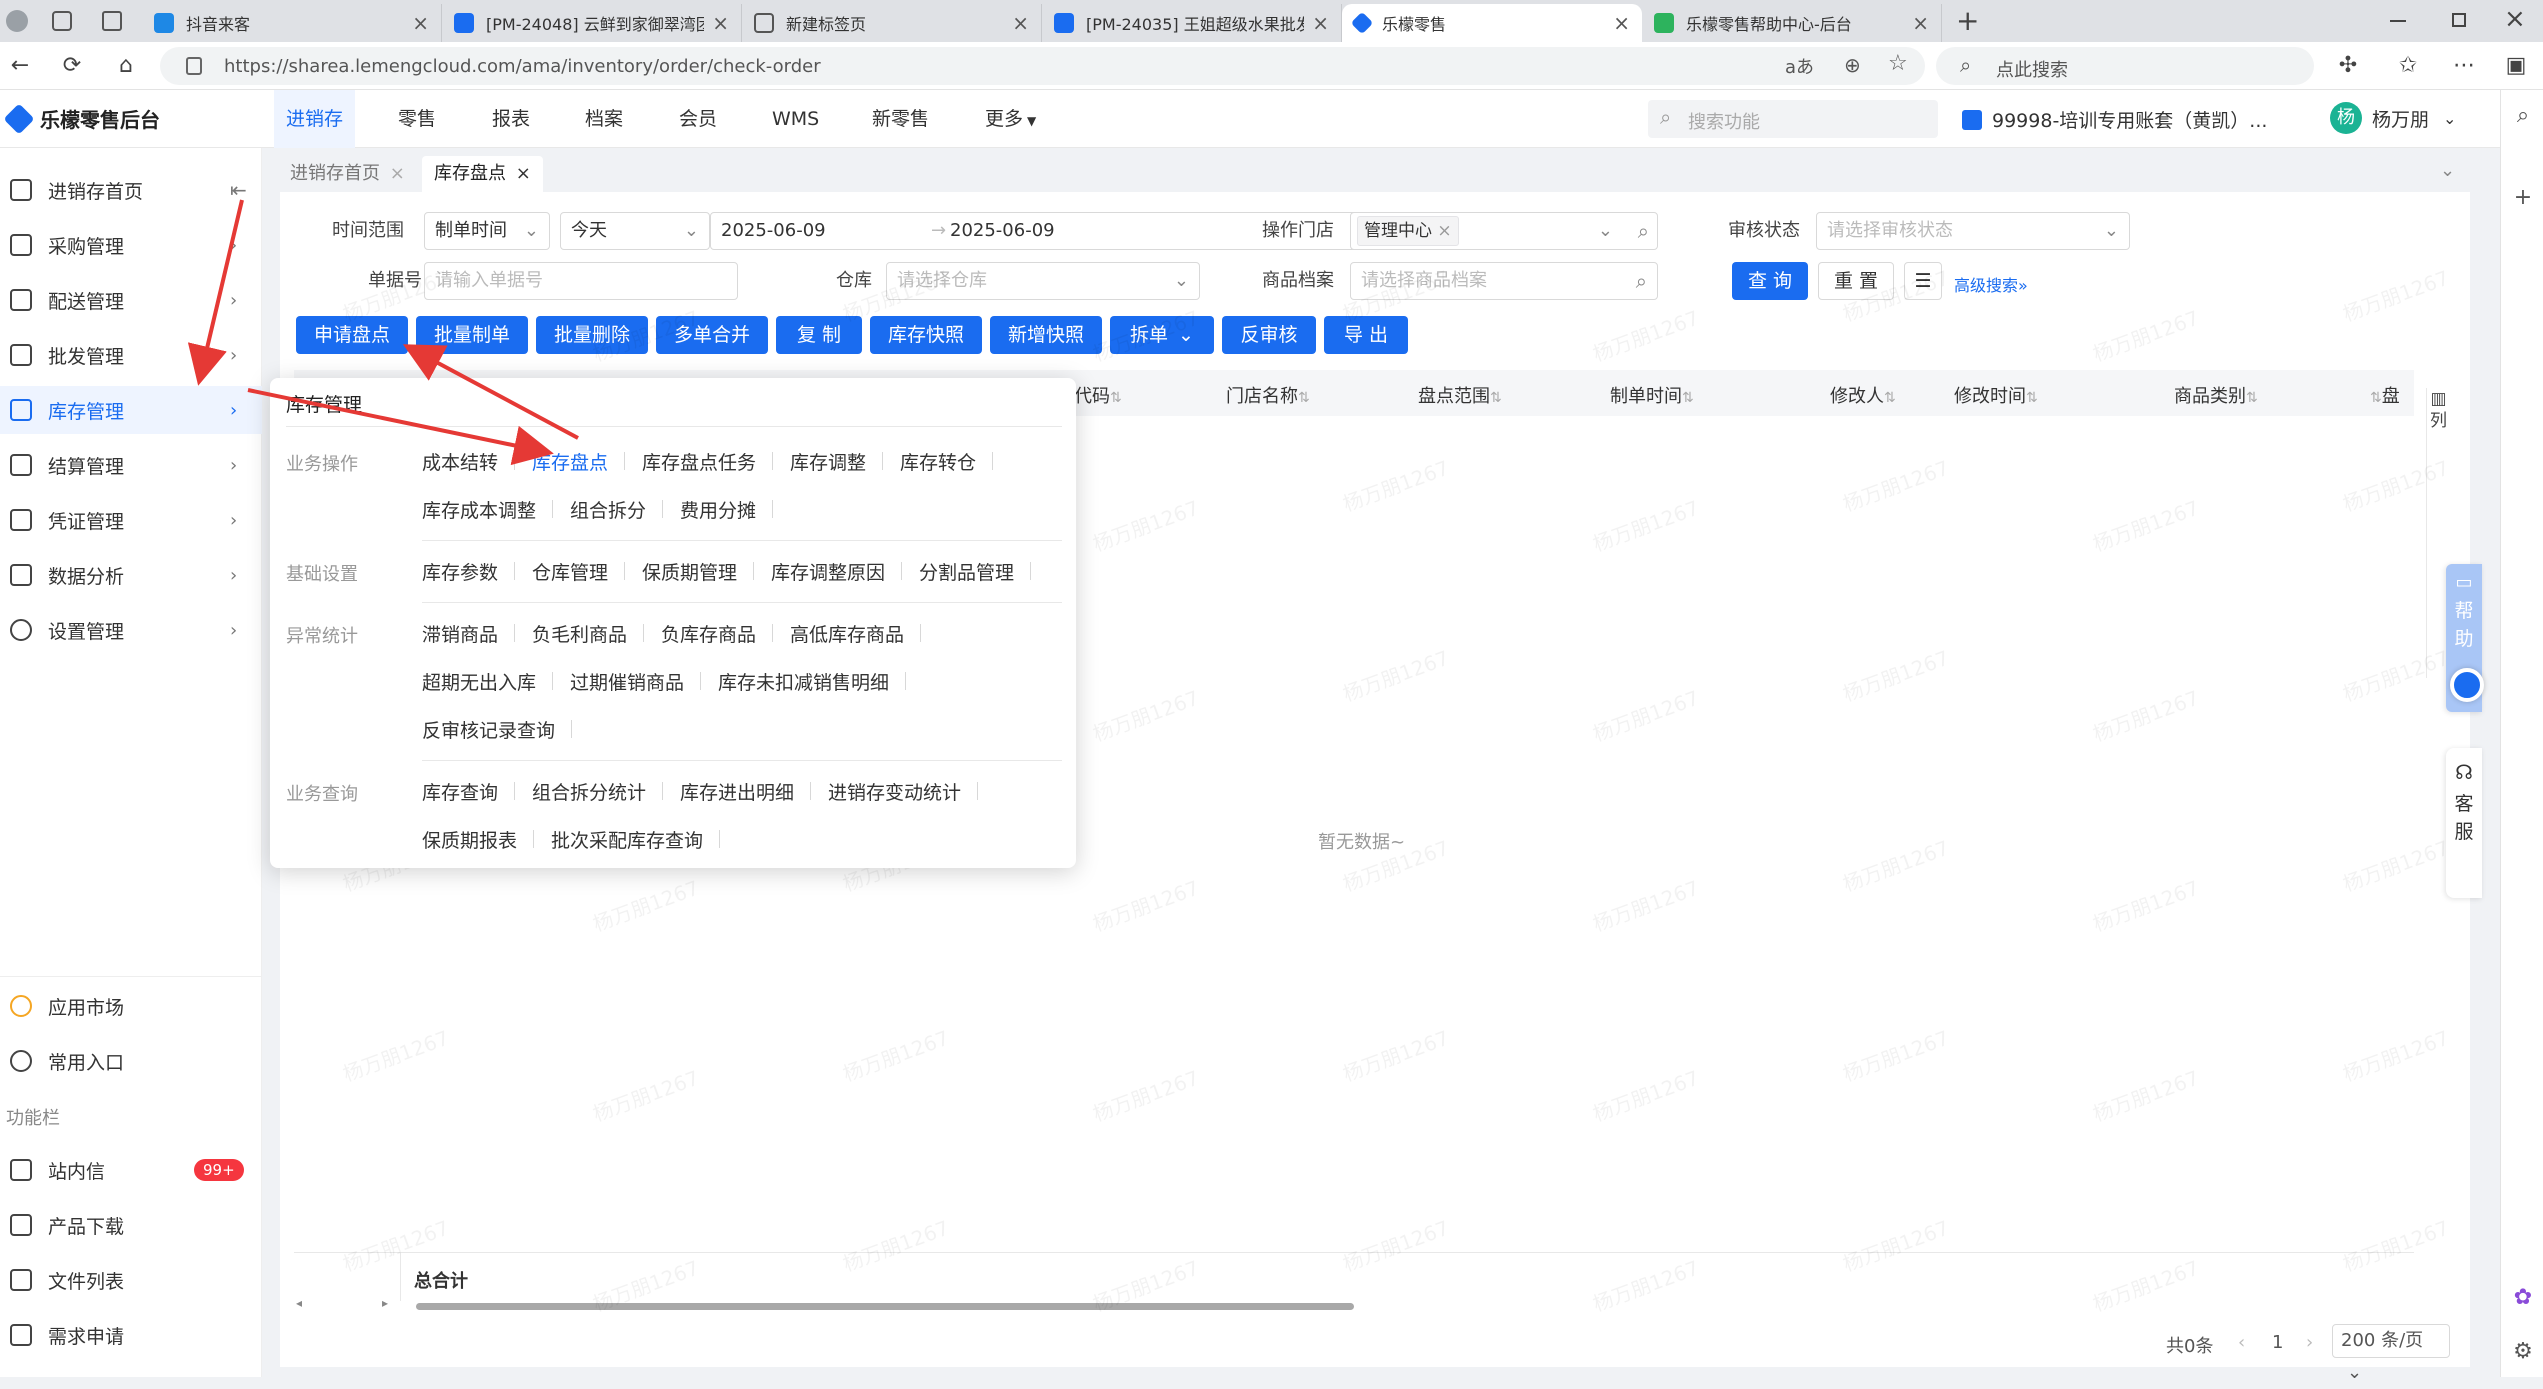 The image size is (2543, 1389). Describe the element at coordinates (400, 427) in the screenshot. I see `arrow-to-stocktake-menu-item` at that location.